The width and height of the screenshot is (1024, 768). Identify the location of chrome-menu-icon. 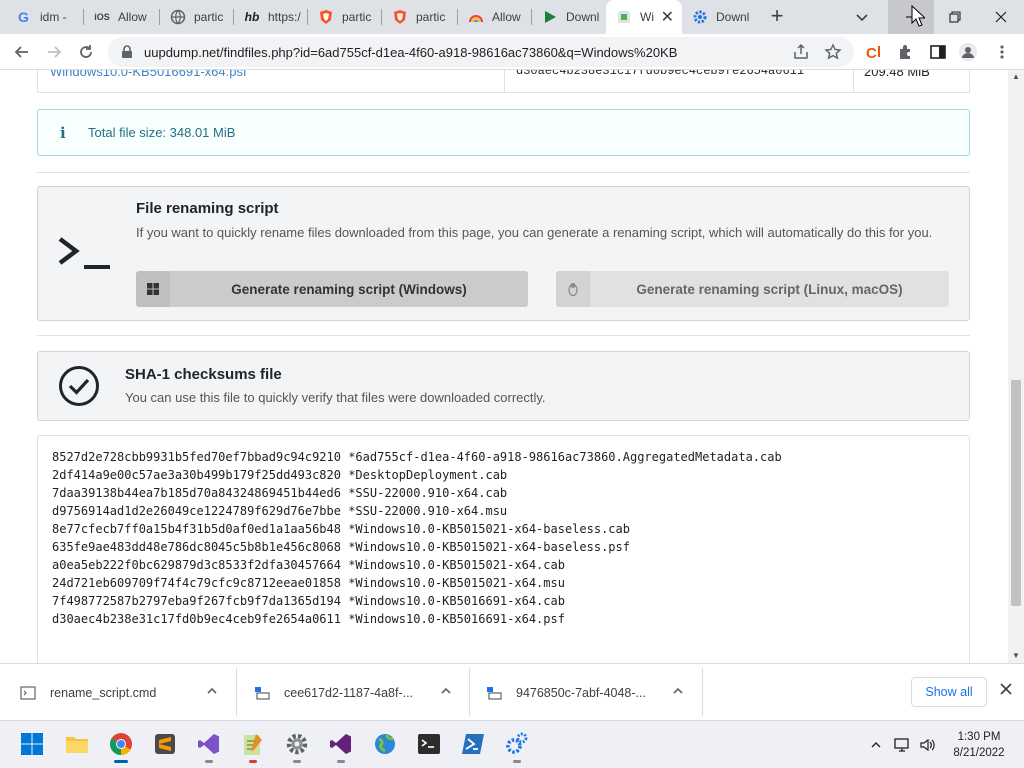
(1002, 52).